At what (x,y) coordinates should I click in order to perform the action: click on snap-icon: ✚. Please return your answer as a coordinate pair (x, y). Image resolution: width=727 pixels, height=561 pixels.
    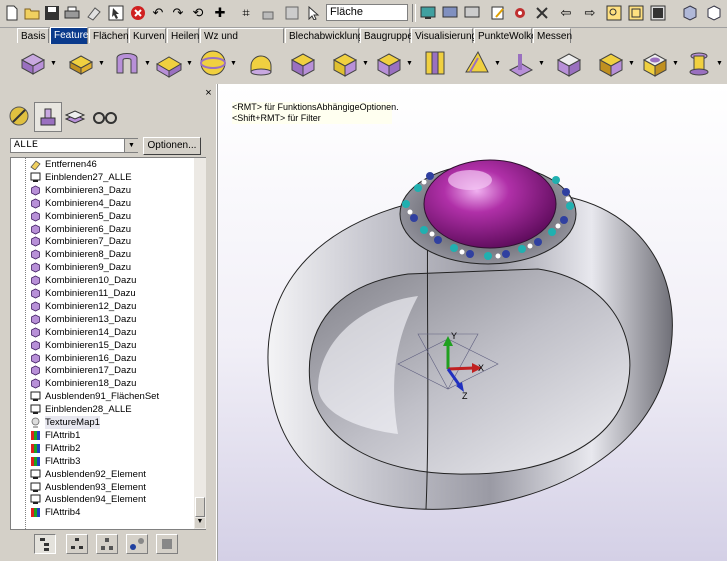
    Looking at the image, I should click on (220, 13).